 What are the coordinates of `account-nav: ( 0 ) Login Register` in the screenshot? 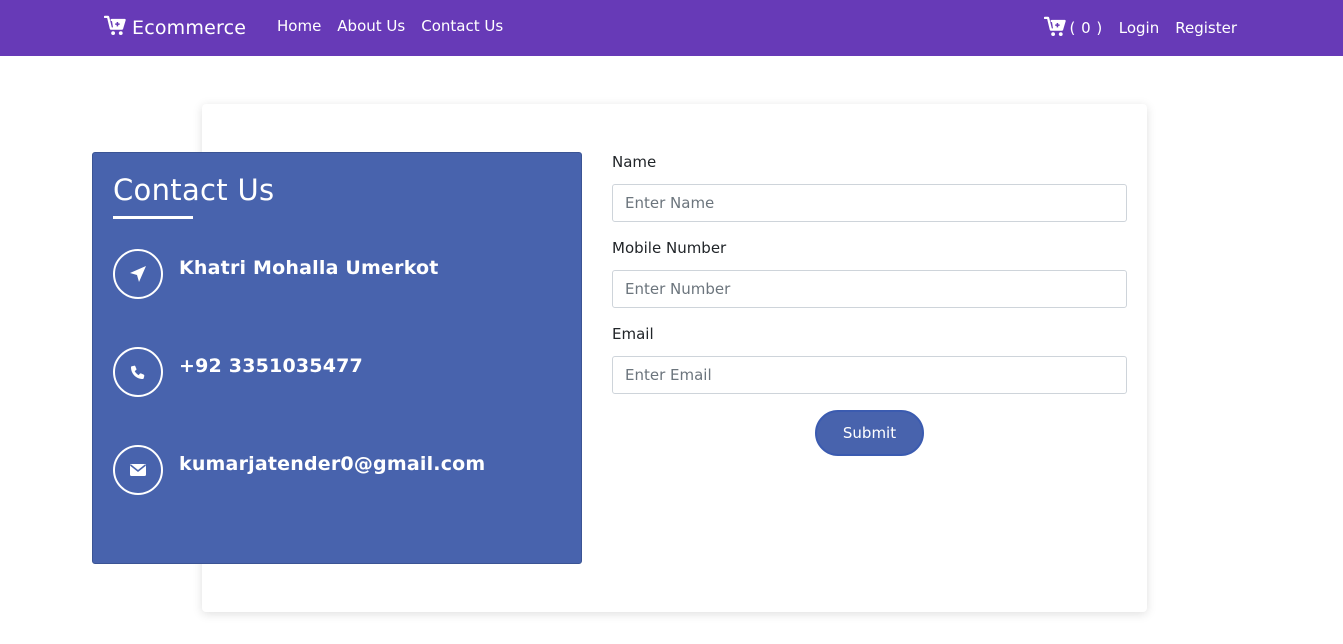 It's located at (1140, 28).